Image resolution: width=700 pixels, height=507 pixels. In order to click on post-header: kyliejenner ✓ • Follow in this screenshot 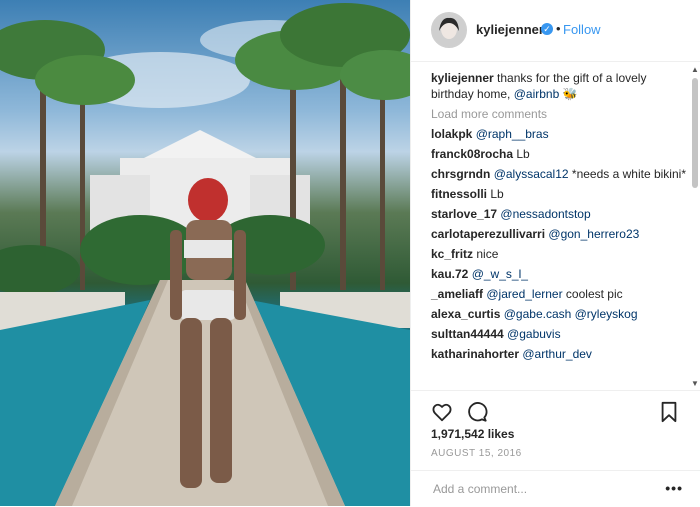, I will do `click(555, 31)`.